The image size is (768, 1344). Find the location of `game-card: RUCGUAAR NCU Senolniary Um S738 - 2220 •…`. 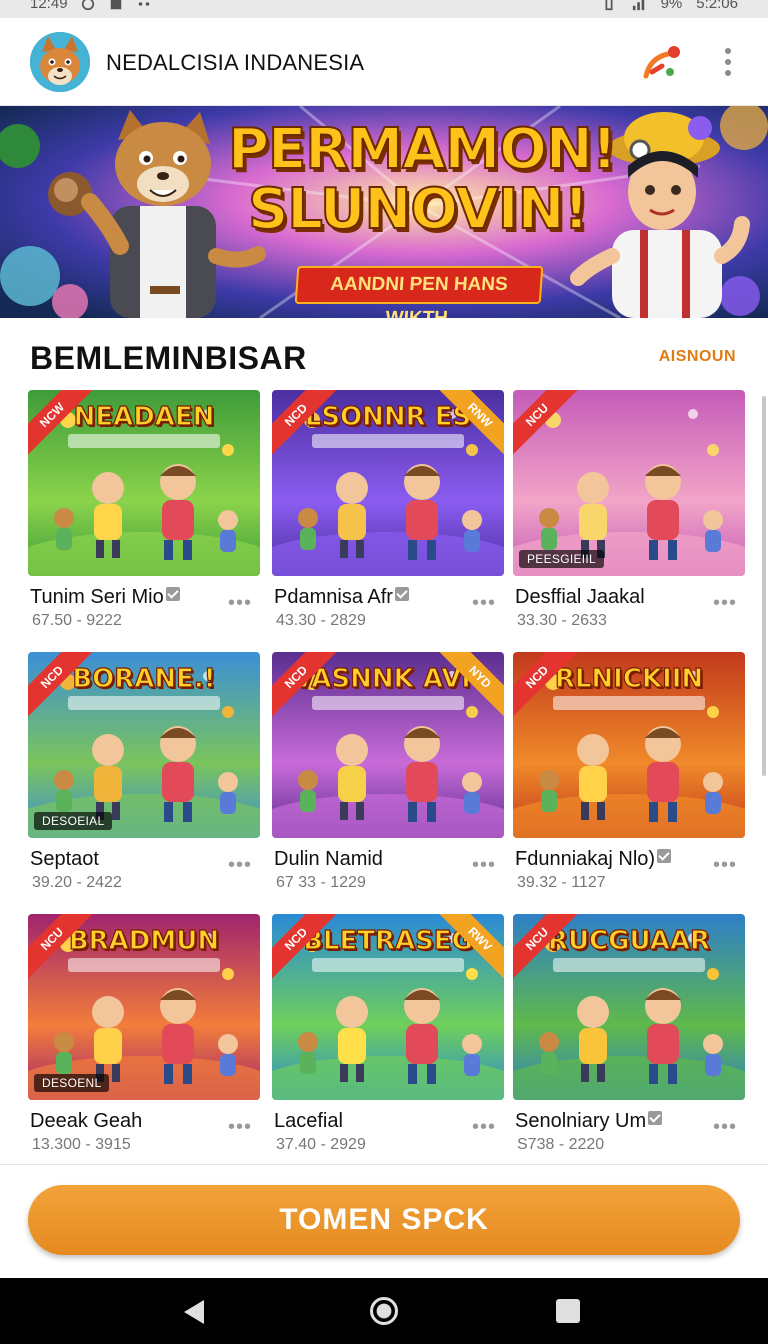

game-card: RUCGUAAR NCU Senolniary Um S738 - 2220 •… is located at coordinates (629, 1034).